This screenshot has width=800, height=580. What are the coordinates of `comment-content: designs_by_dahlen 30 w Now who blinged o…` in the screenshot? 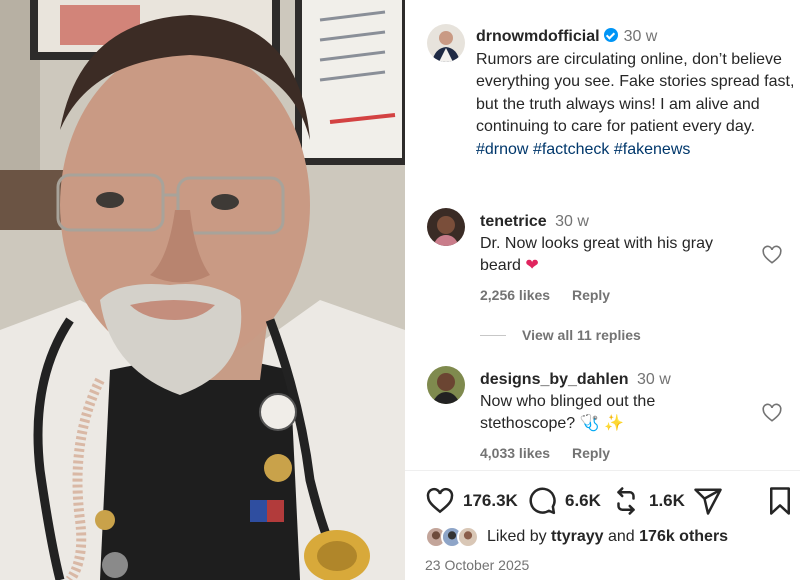 It's located at (610, 402).